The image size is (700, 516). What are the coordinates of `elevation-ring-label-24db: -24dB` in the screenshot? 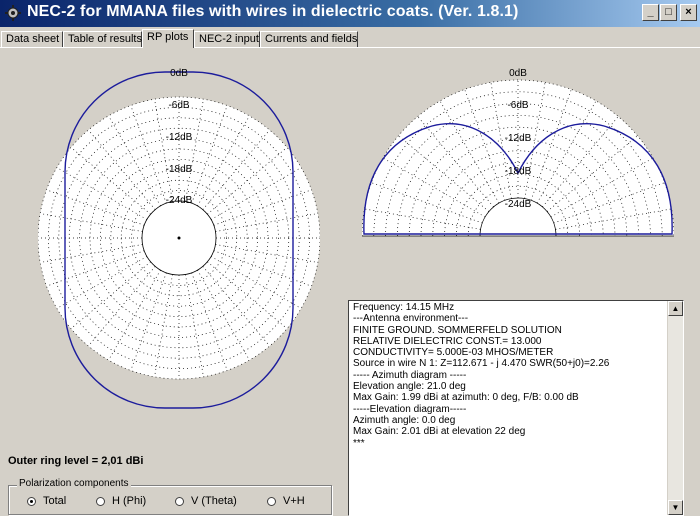 It's located at (518, 204).